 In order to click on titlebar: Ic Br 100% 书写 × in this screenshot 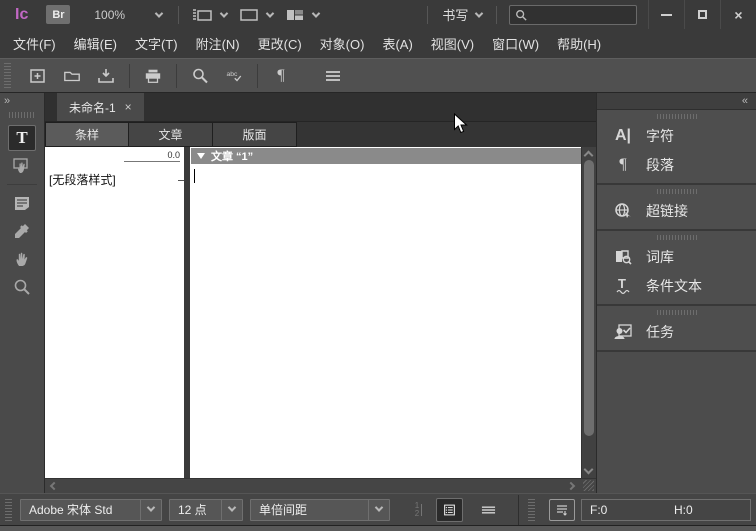, I will do `click(378, 14)`.